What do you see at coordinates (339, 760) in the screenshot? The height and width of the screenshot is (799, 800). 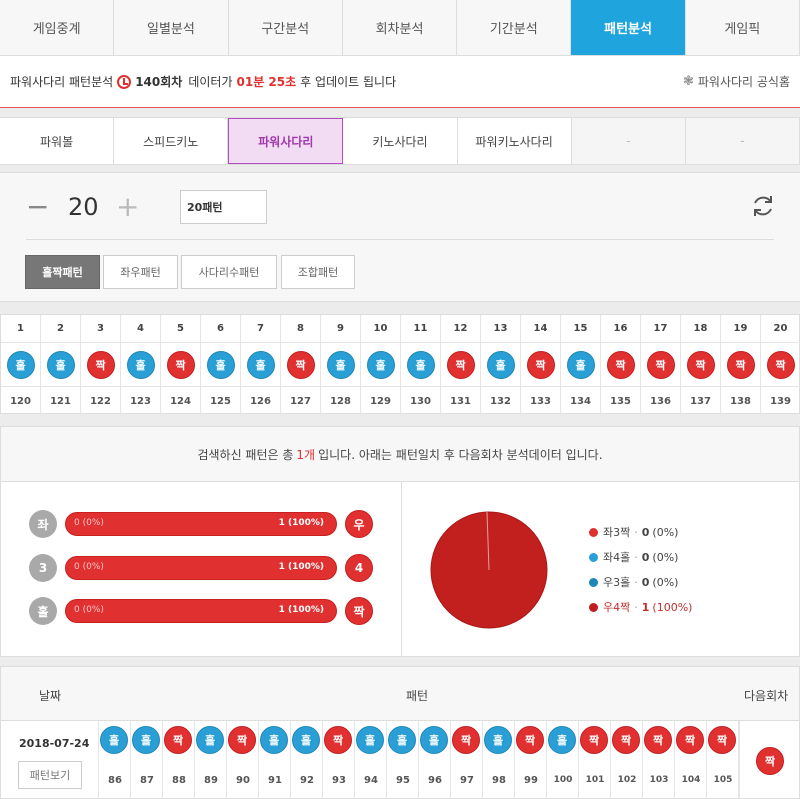 I see `history-cell: 짝 93` at bounding box center [339, 760].